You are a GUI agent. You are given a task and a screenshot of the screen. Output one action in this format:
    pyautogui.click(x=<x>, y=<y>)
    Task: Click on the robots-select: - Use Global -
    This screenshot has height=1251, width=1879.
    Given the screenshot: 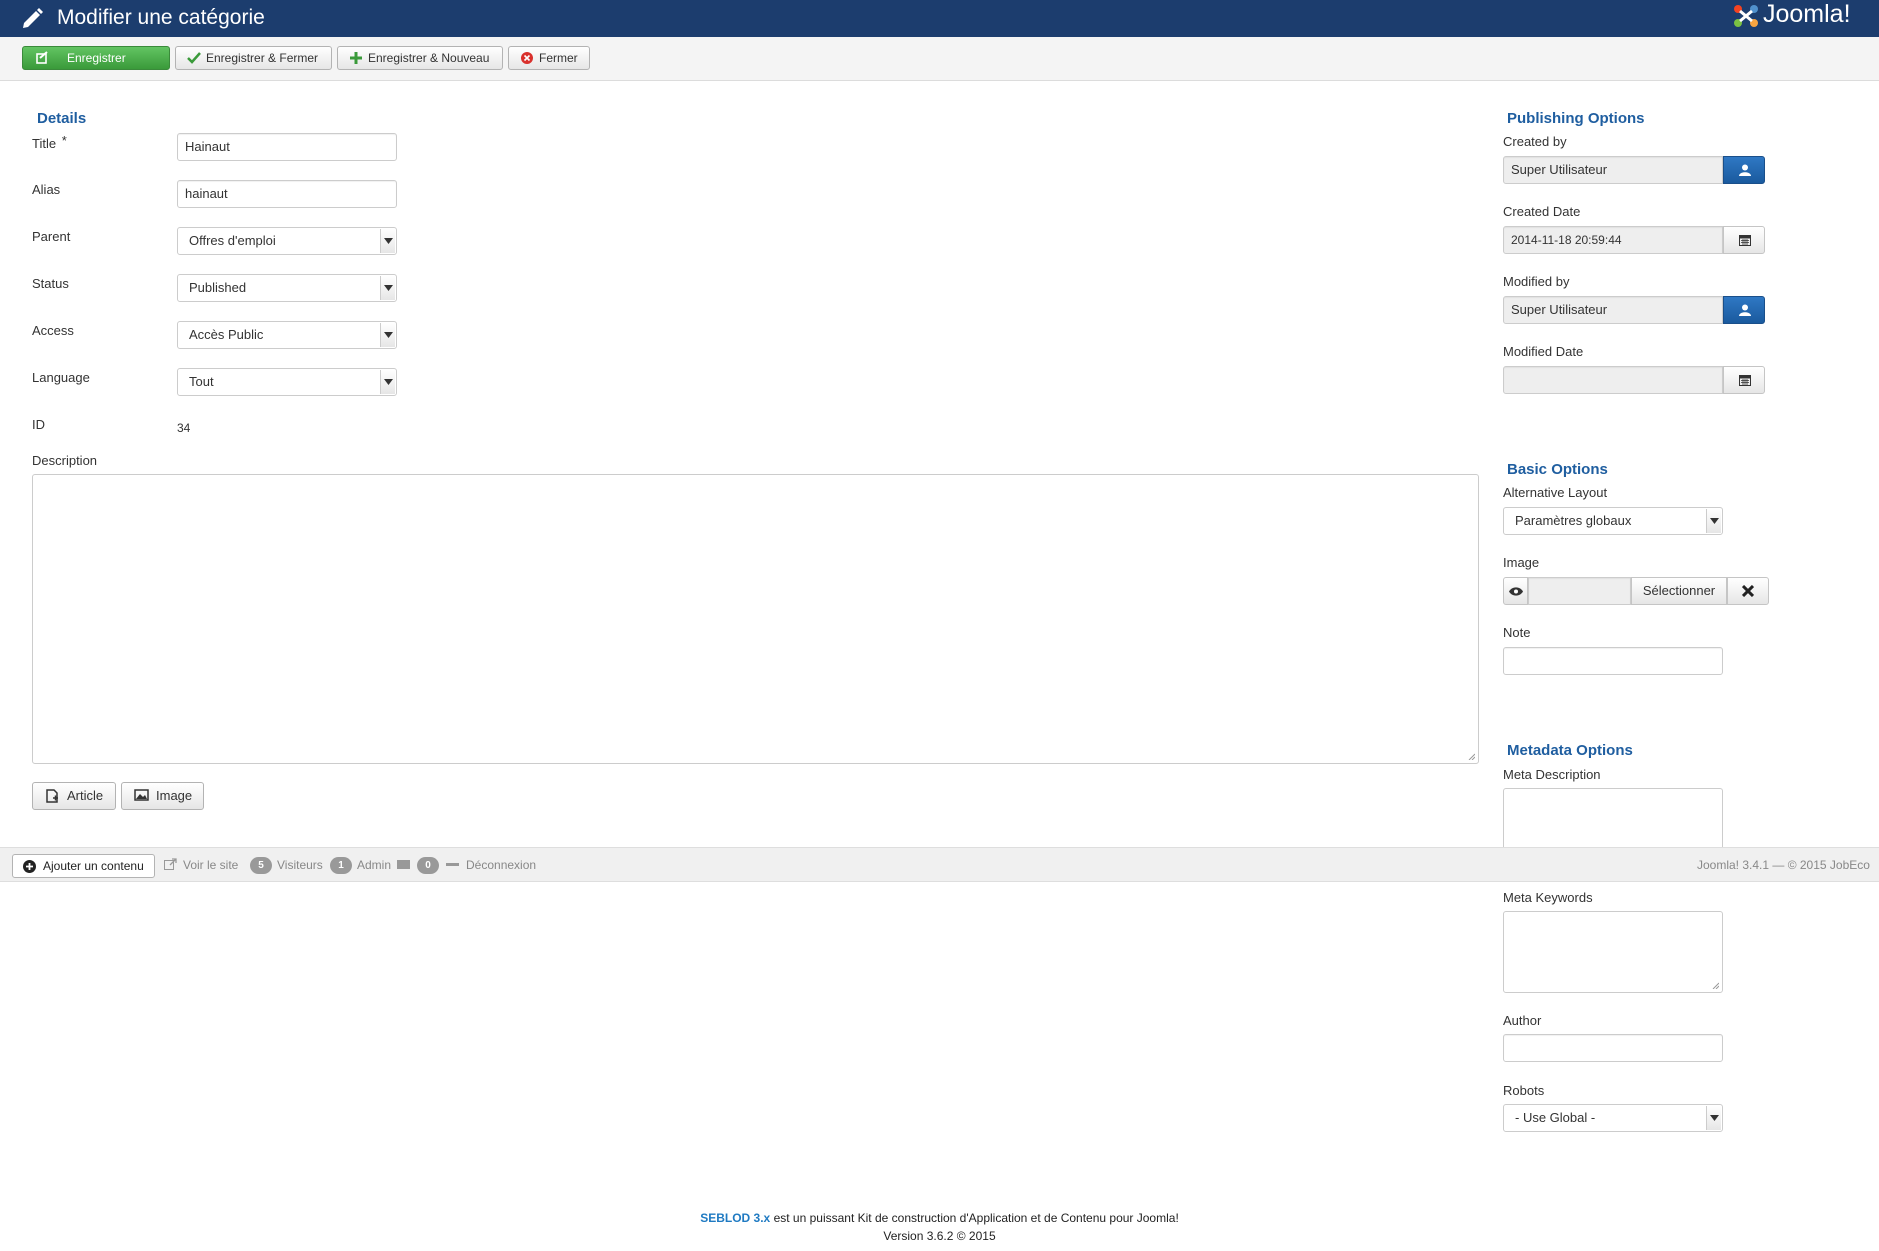 What is the action you would take?
    pyautogui.click(x=1613, y=1118)
    